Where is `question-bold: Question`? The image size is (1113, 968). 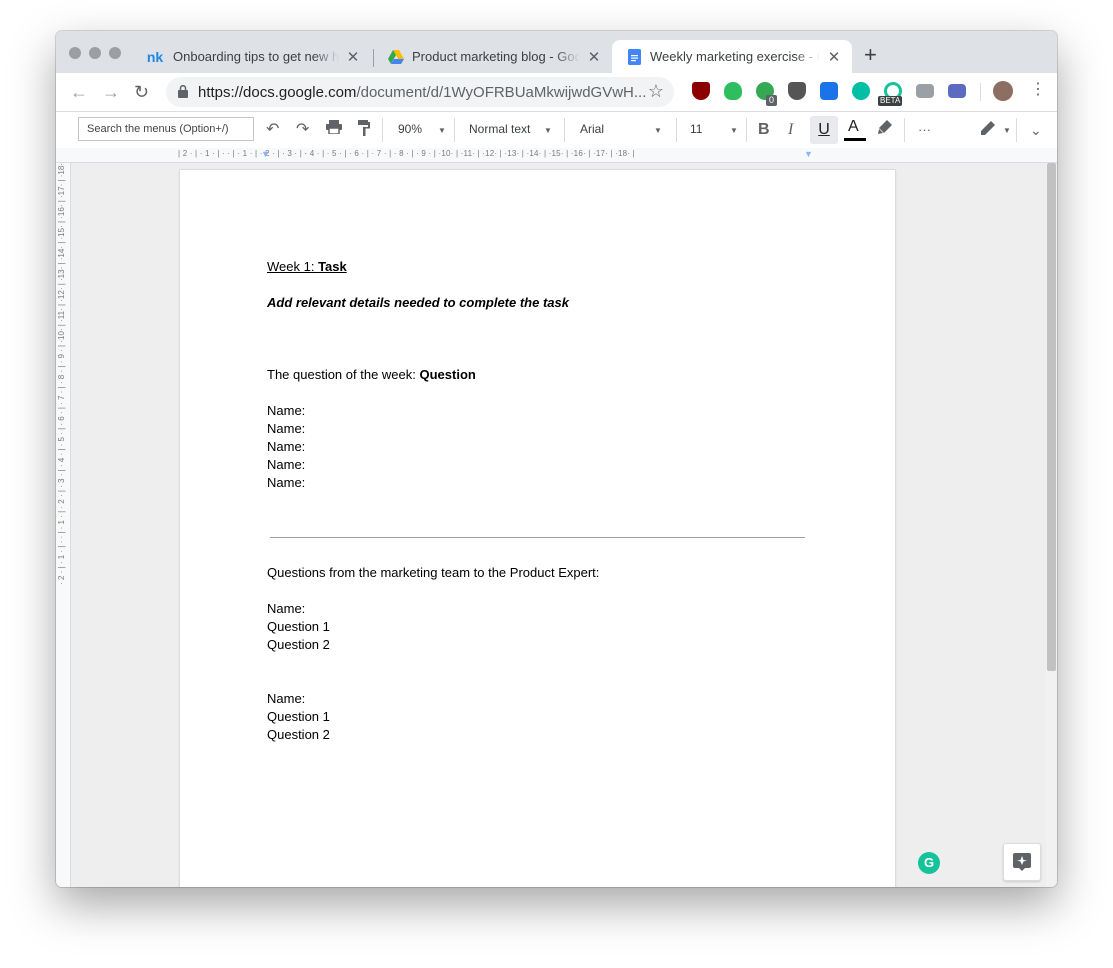 question-bold: Question is located at coordinates (447, 374).